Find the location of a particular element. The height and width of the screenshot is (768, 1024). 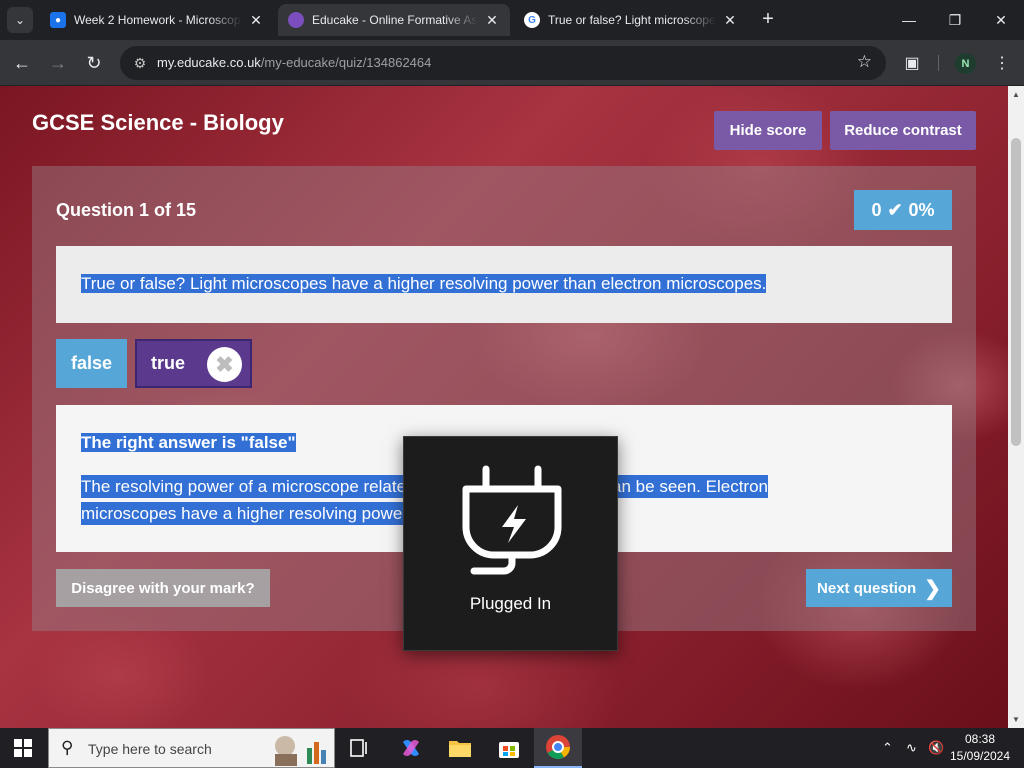

taskbar-search: ⚲ Type here to search is located at coordinates (191, 748).